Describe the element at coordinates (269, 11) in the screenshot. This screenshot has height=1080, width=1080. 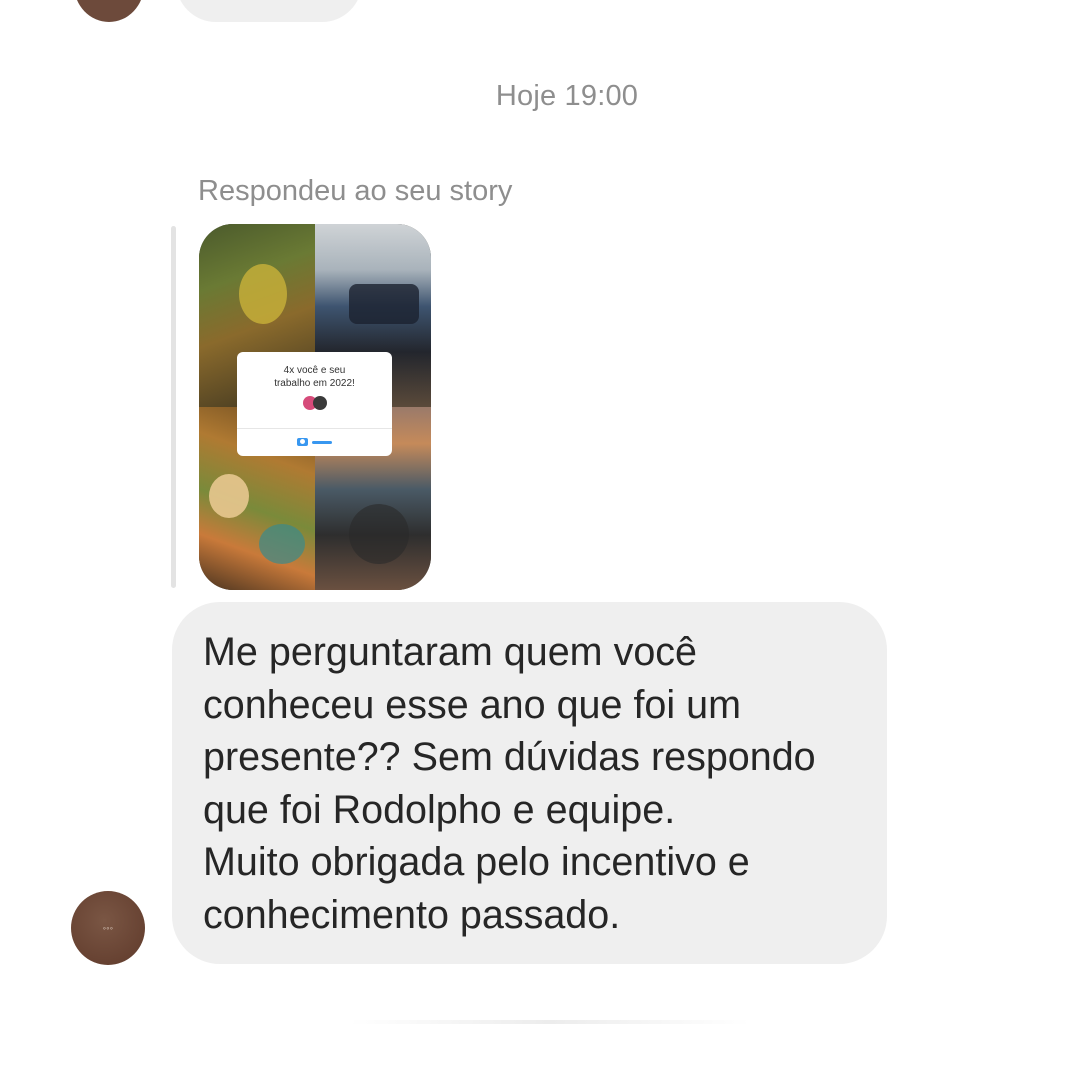
I see `previous-message-bubble` at that location.